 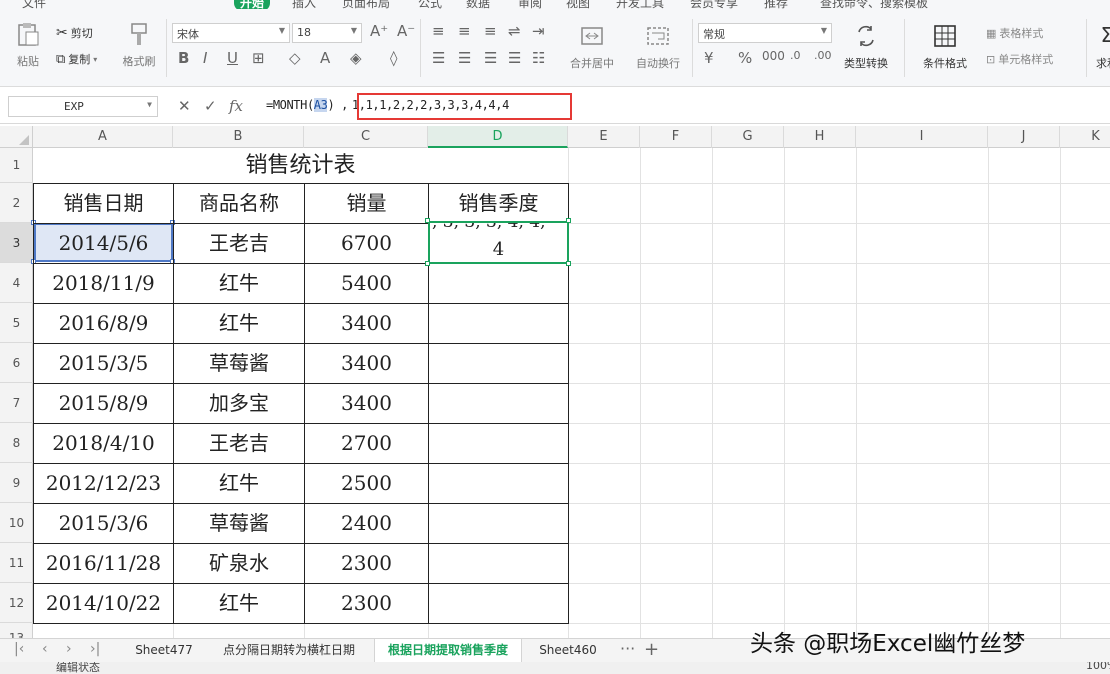 What do you see at coordinates (640, 4) in the screenshot?
I see `menu-developer: 开发工具` at bounding box center [640, 4].